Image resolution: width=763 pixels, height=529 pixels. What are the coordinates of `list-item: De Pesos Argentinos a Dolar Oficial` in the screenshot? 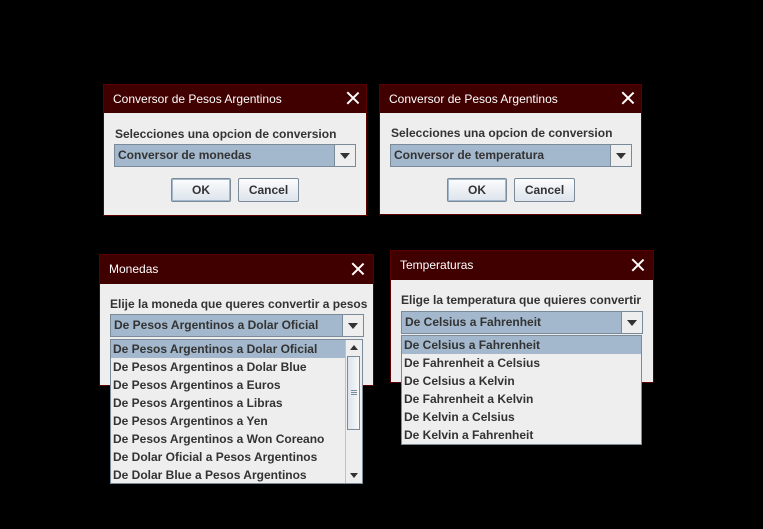 It's located at (228, 349).